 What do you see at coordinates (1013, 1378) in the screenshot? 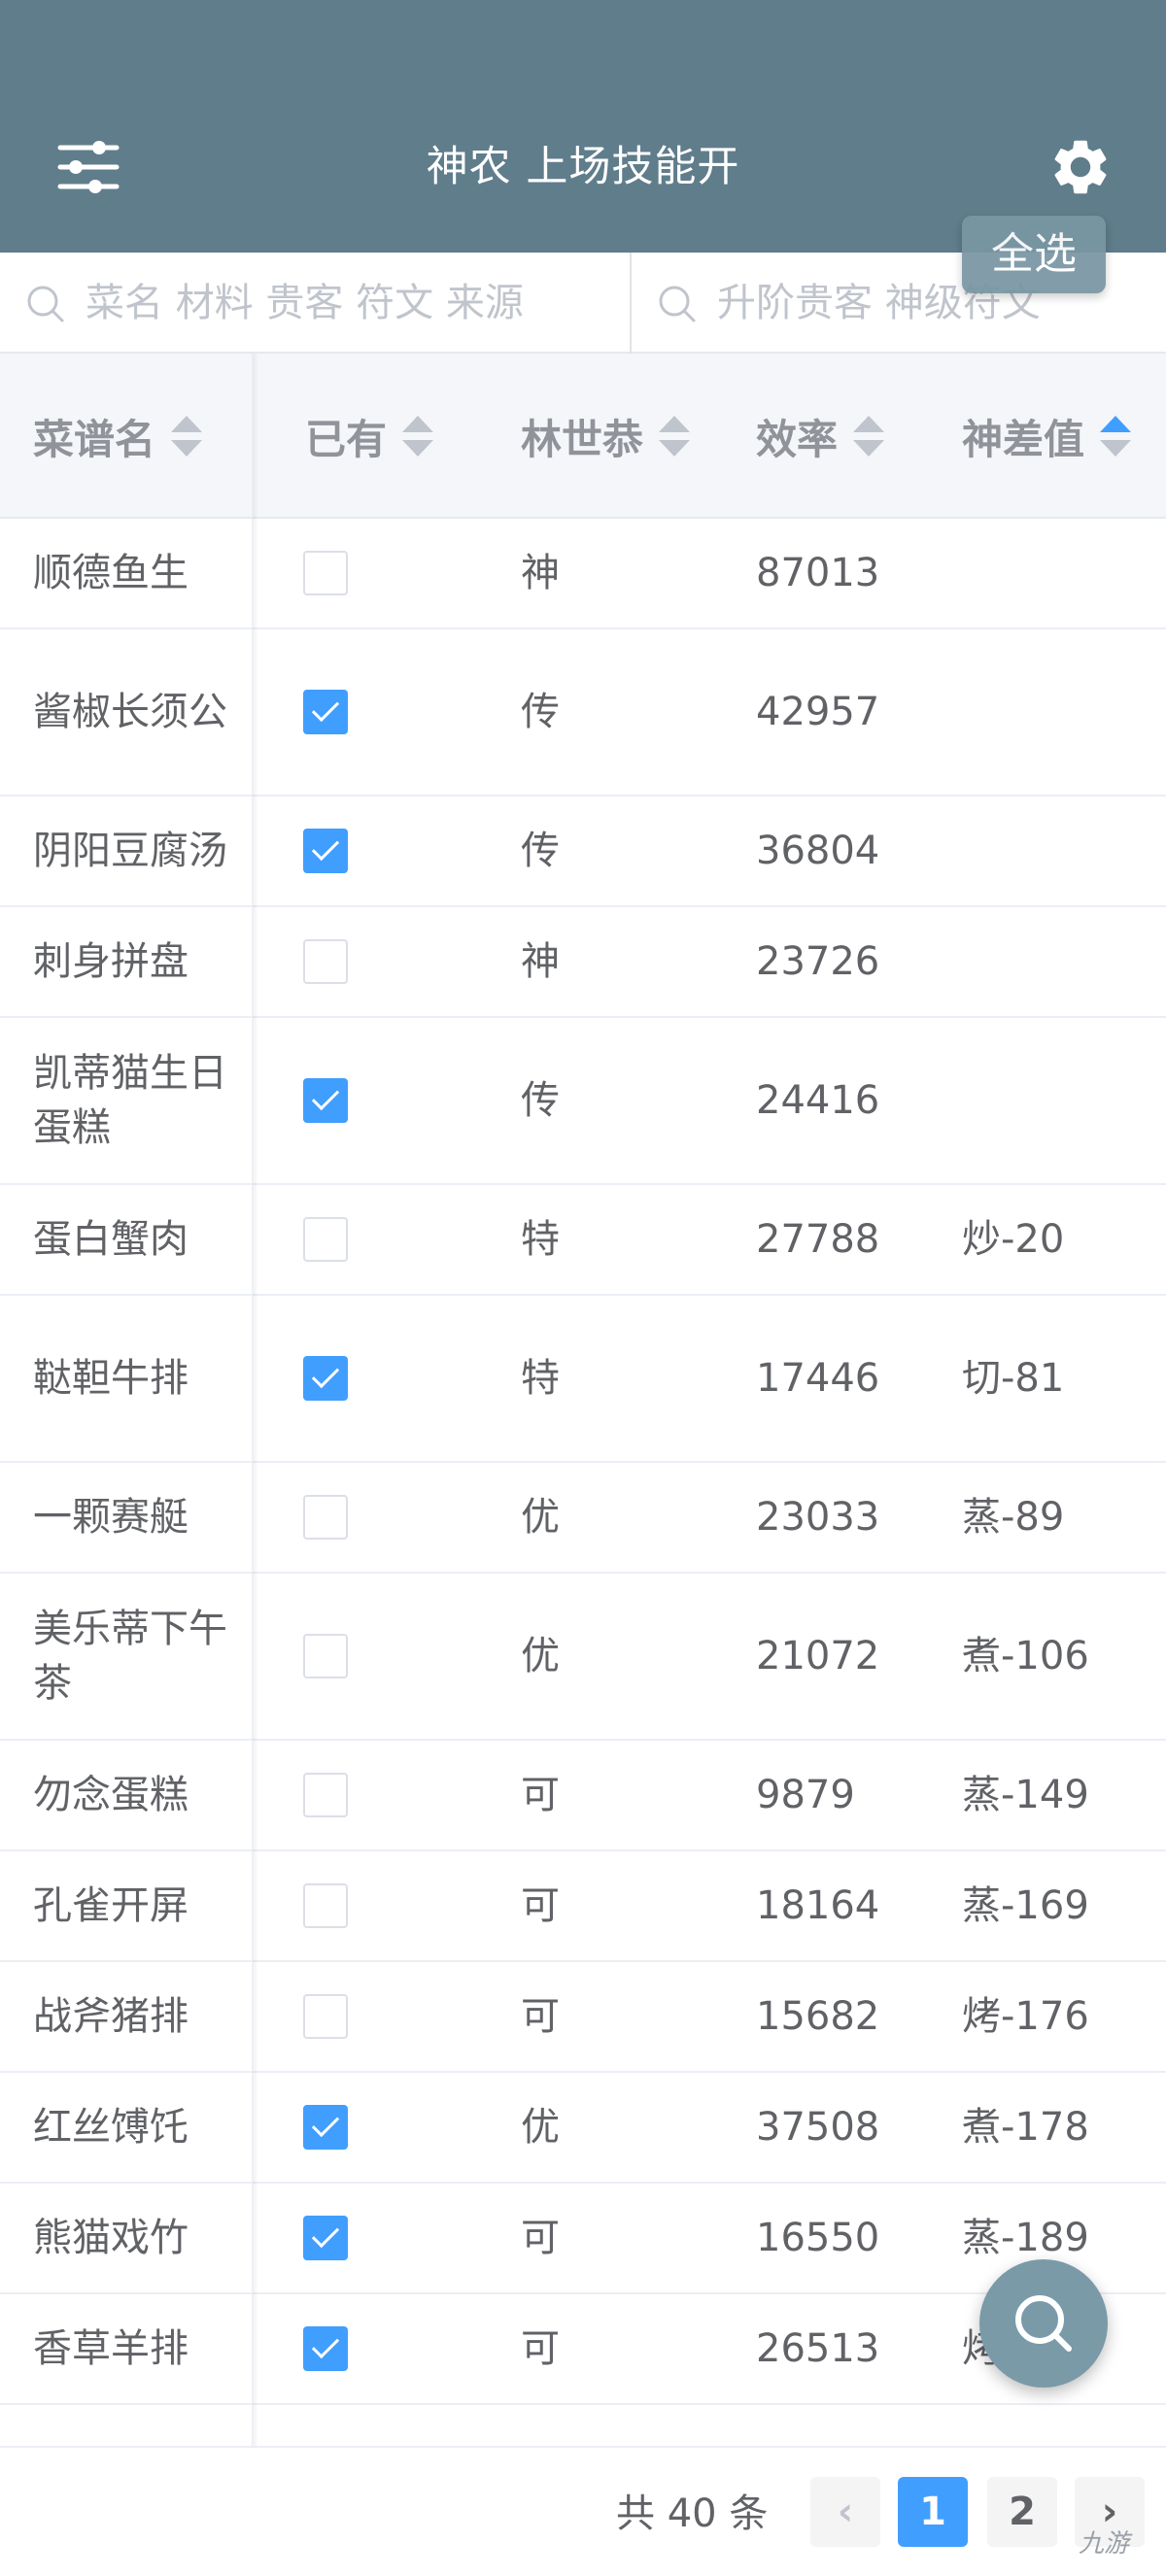
I see `god-diff-cell: 切-81` at bounding box center [1013, 1378].